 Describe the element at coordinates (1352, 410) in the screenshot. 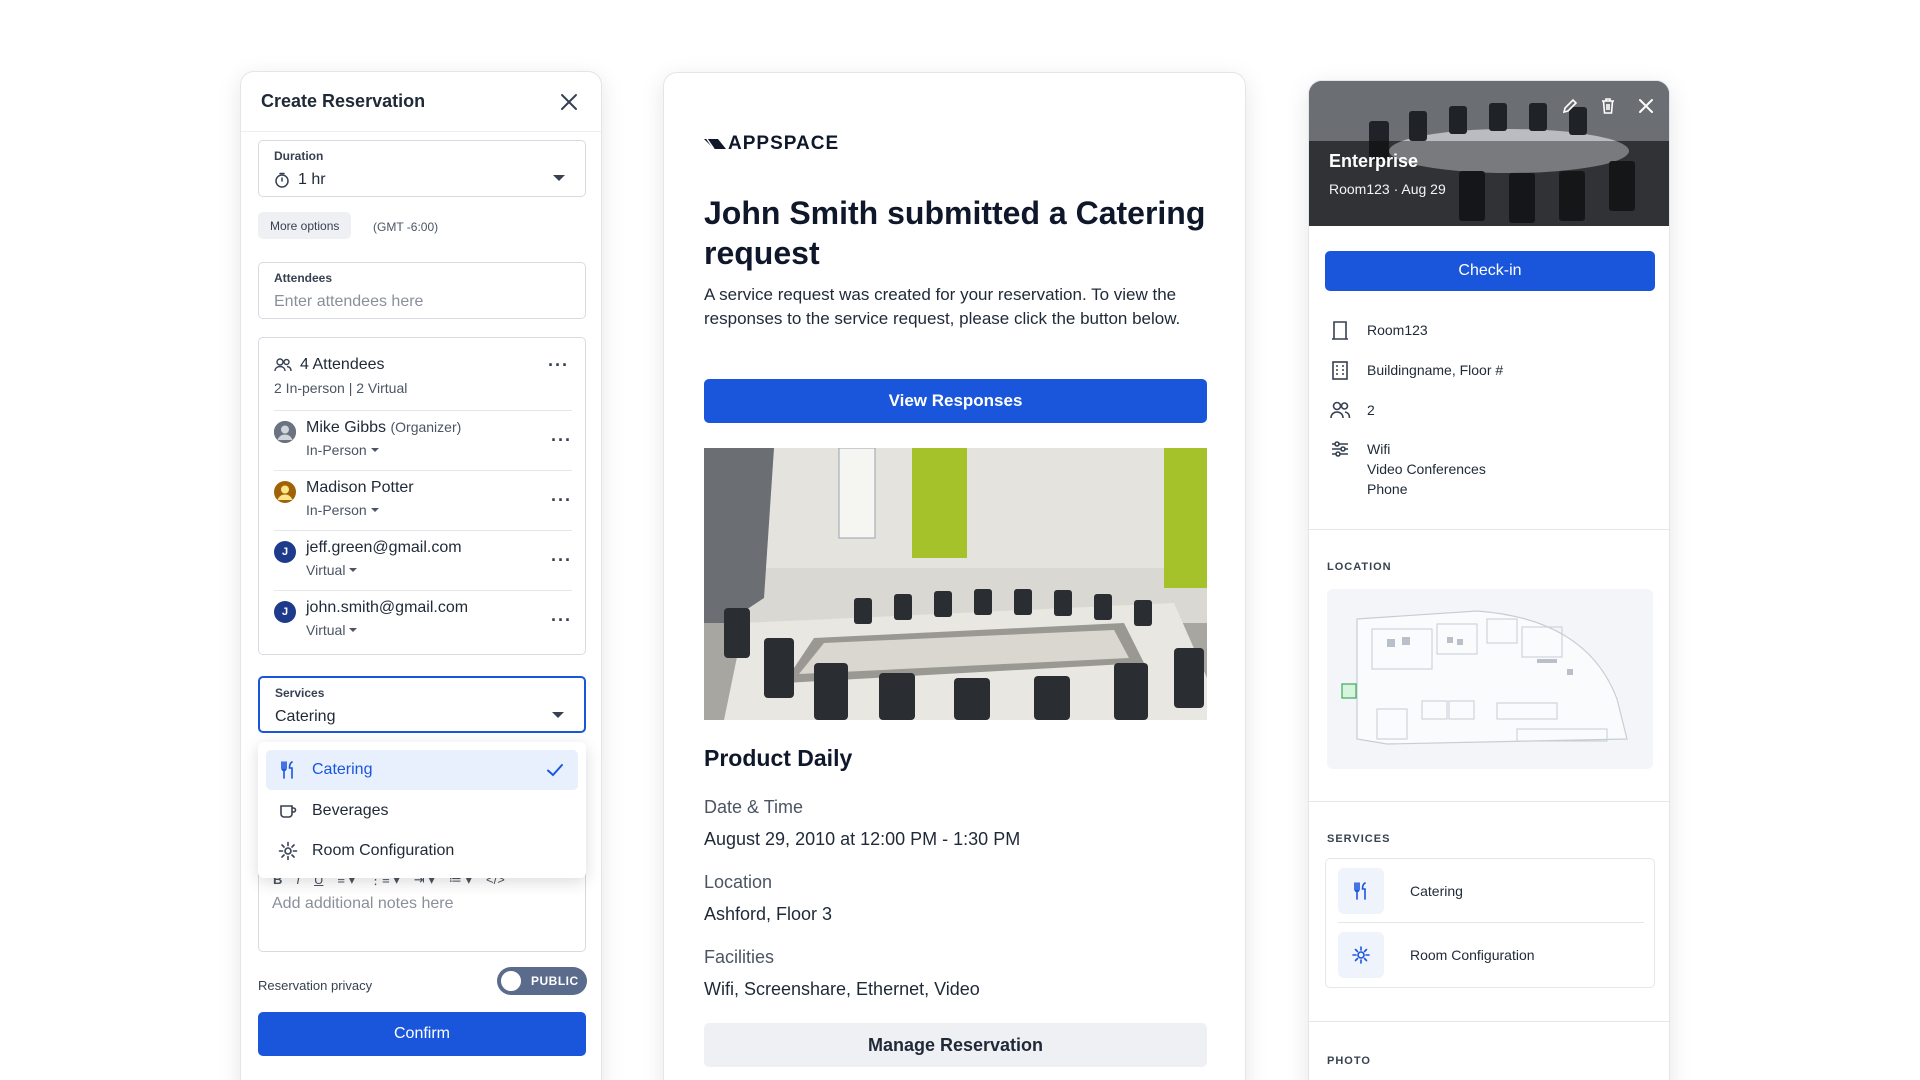

I see `capacity-info-row: 2` at that location.